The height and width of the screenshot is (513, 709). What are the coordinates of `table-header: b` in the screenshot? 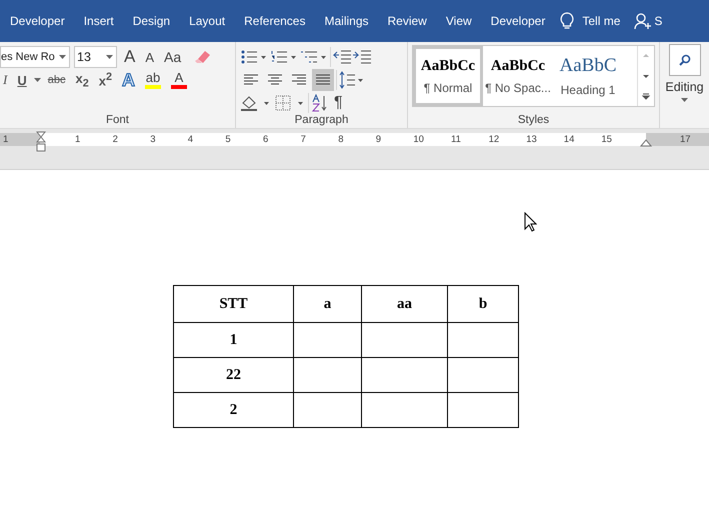 It's located at (483, 304).